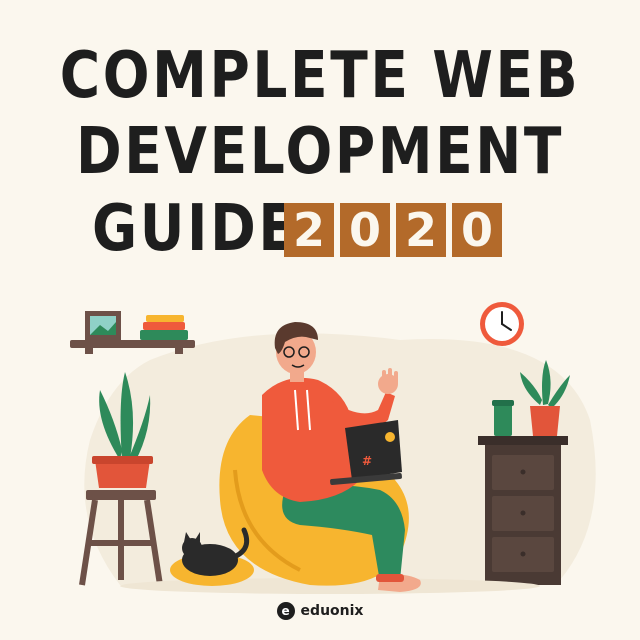  I want to click on wall-shelf-icon, so click(132, 332).